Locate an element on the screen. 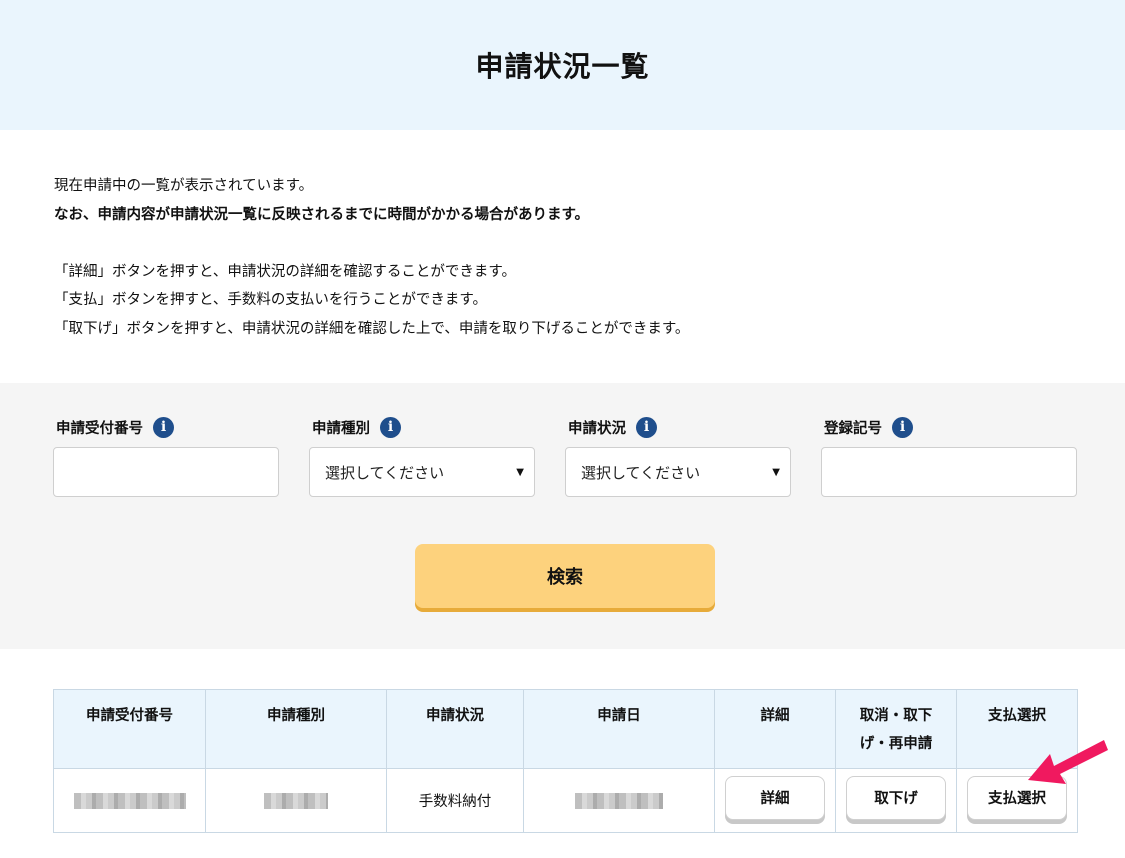 The image size is (1125, 858). registration-mark-field: 登録記号 i is located at coordinates (949, 456).